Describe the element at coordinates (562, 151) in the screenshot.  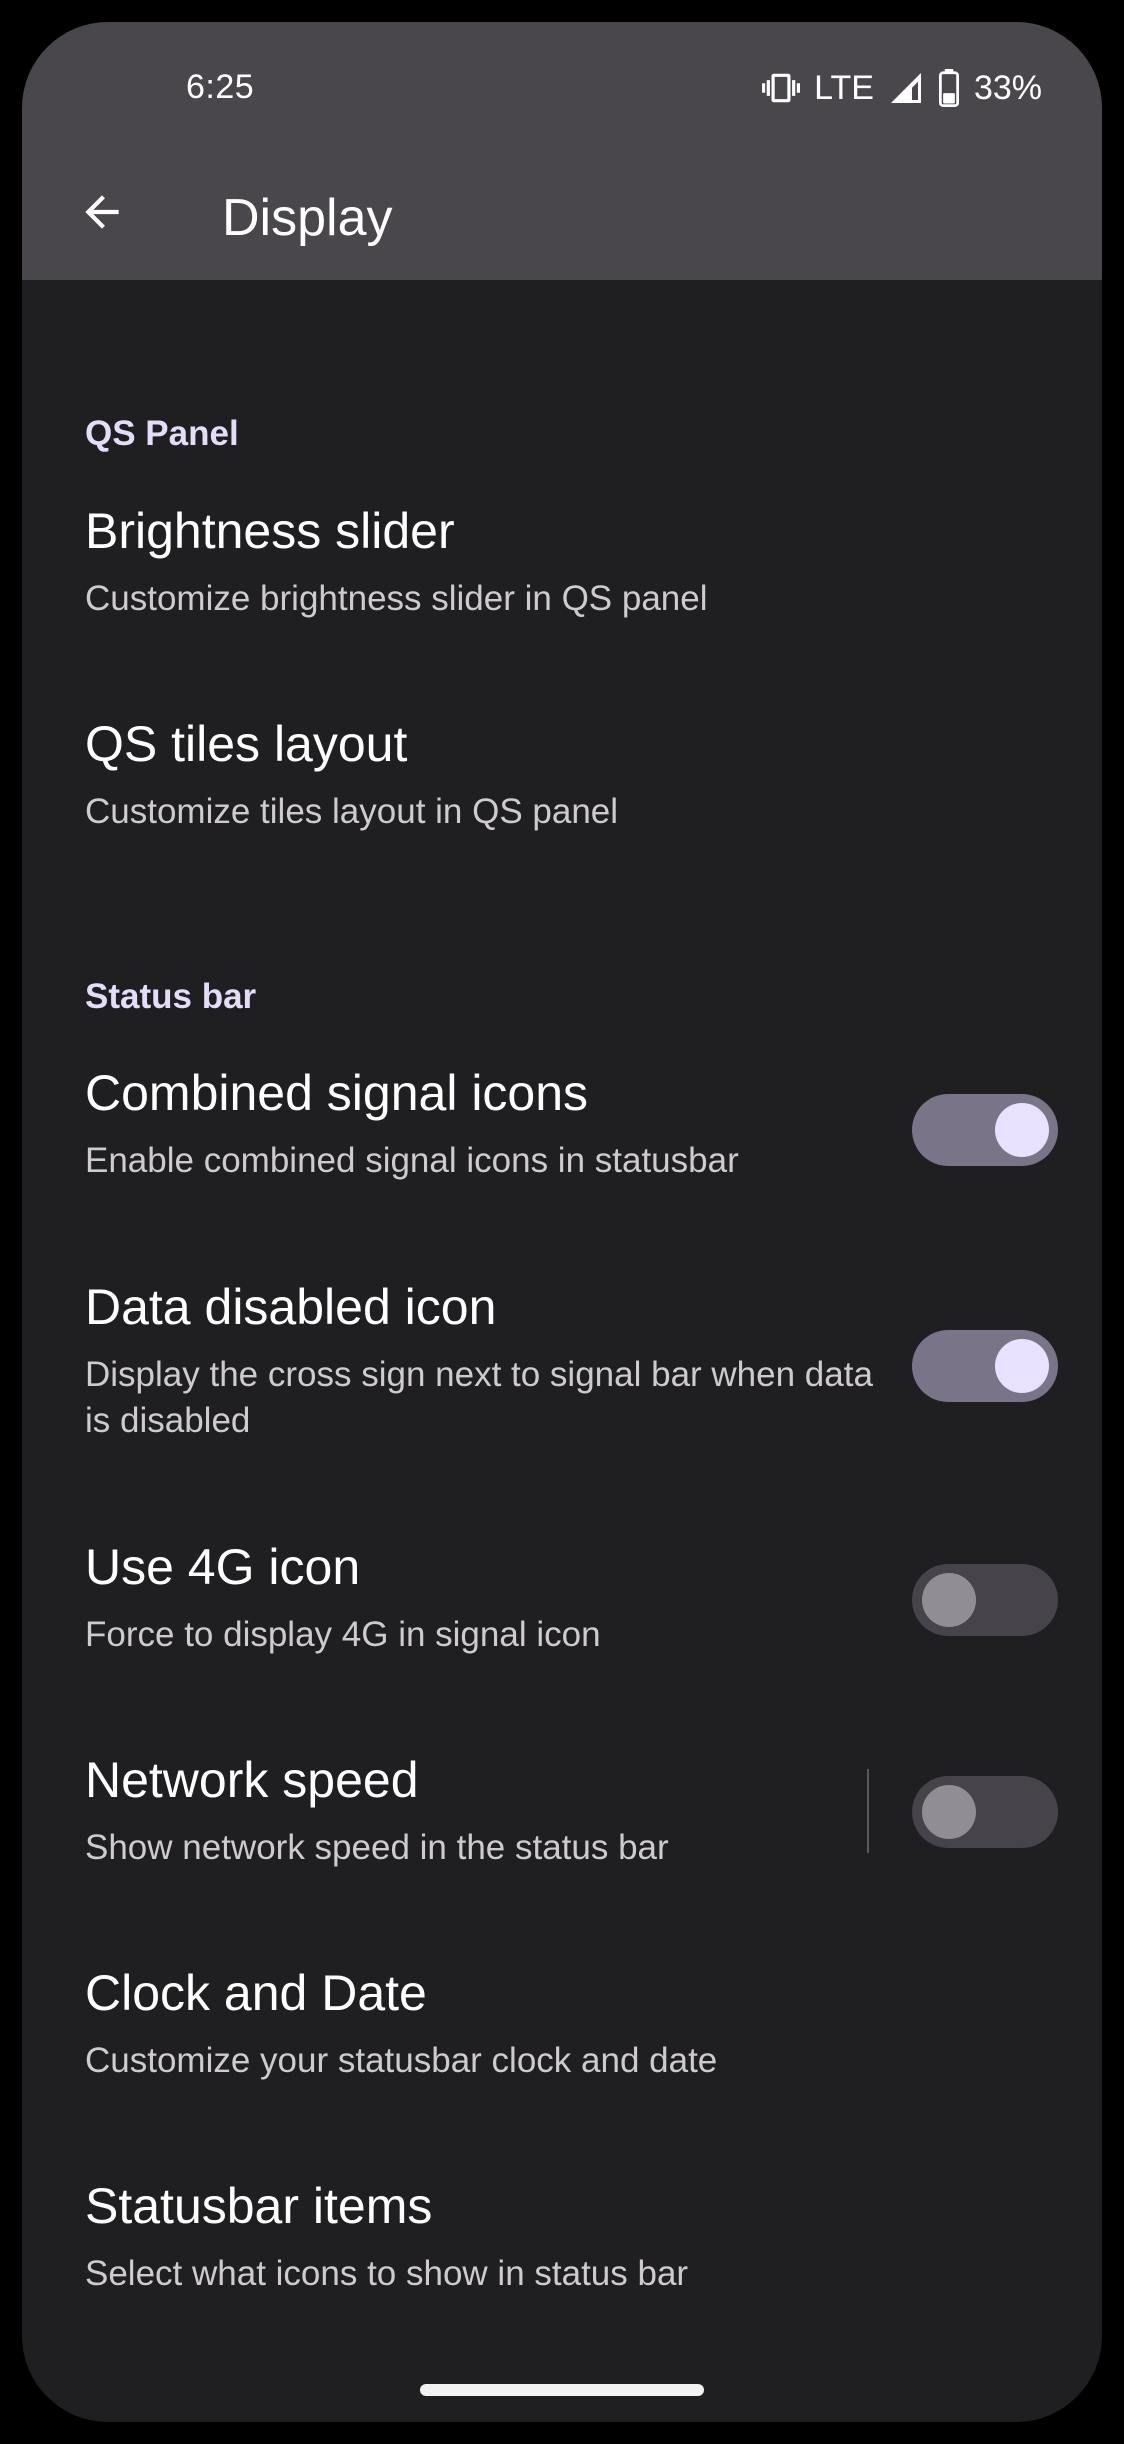
I see `app-bar: 6:25 LTE 33% Display` at that location.